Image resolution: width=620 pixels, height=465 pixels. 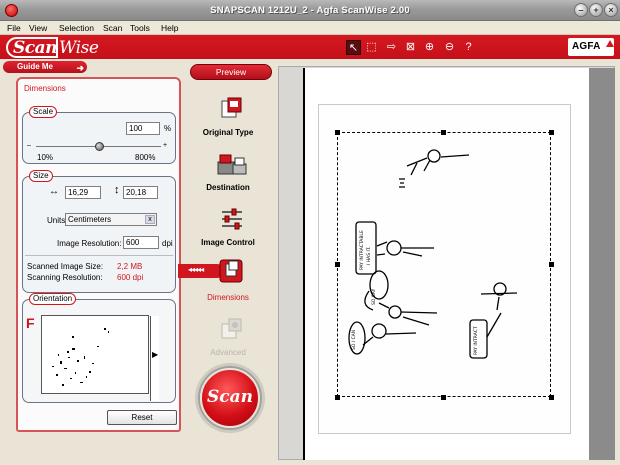 What do you see at coordinates (228, 242) in the screenshot?
I see `nav-image-control-label: Image Control` at bounding box center [228, 242].